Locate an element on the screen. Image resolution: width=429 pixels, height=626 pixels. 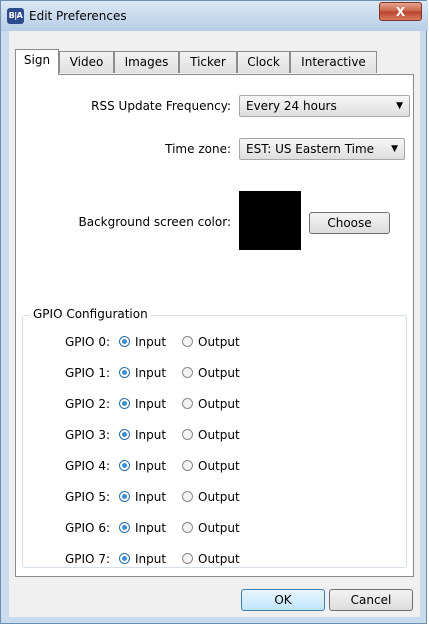
gpio-row: GPIO 4: Input Output is located at coordinates (166, 466).